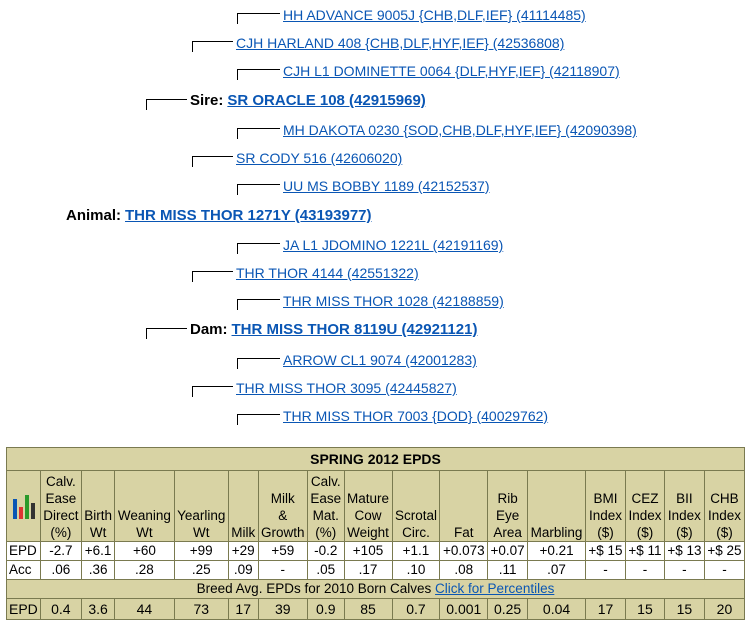 The image size is (751, 624). Describe the element at coordinates (684, 515) in the screenshot. I see `epd-header-line: Index` at that location.